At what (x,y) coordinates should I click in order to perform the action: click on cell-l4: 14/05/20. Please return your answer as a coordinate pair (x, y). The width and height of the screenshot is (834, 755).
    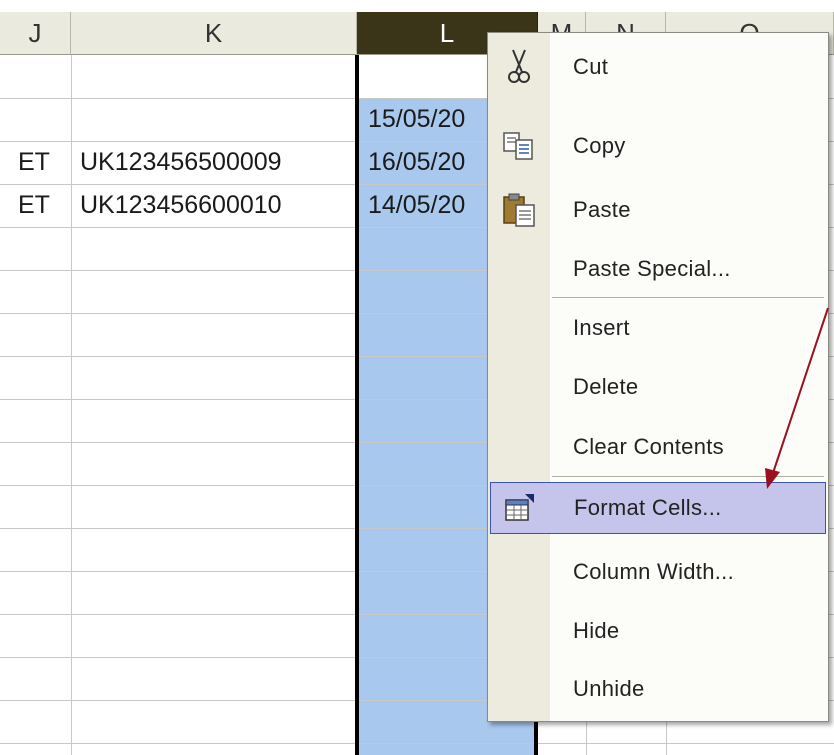
    Looking at the image, I should click on (424, 205).